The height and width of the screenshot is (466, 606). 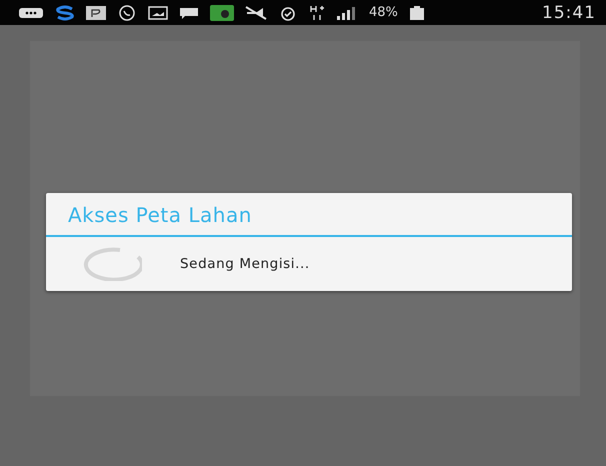 I want to click on chat-icon, so click(x=127, y=12).